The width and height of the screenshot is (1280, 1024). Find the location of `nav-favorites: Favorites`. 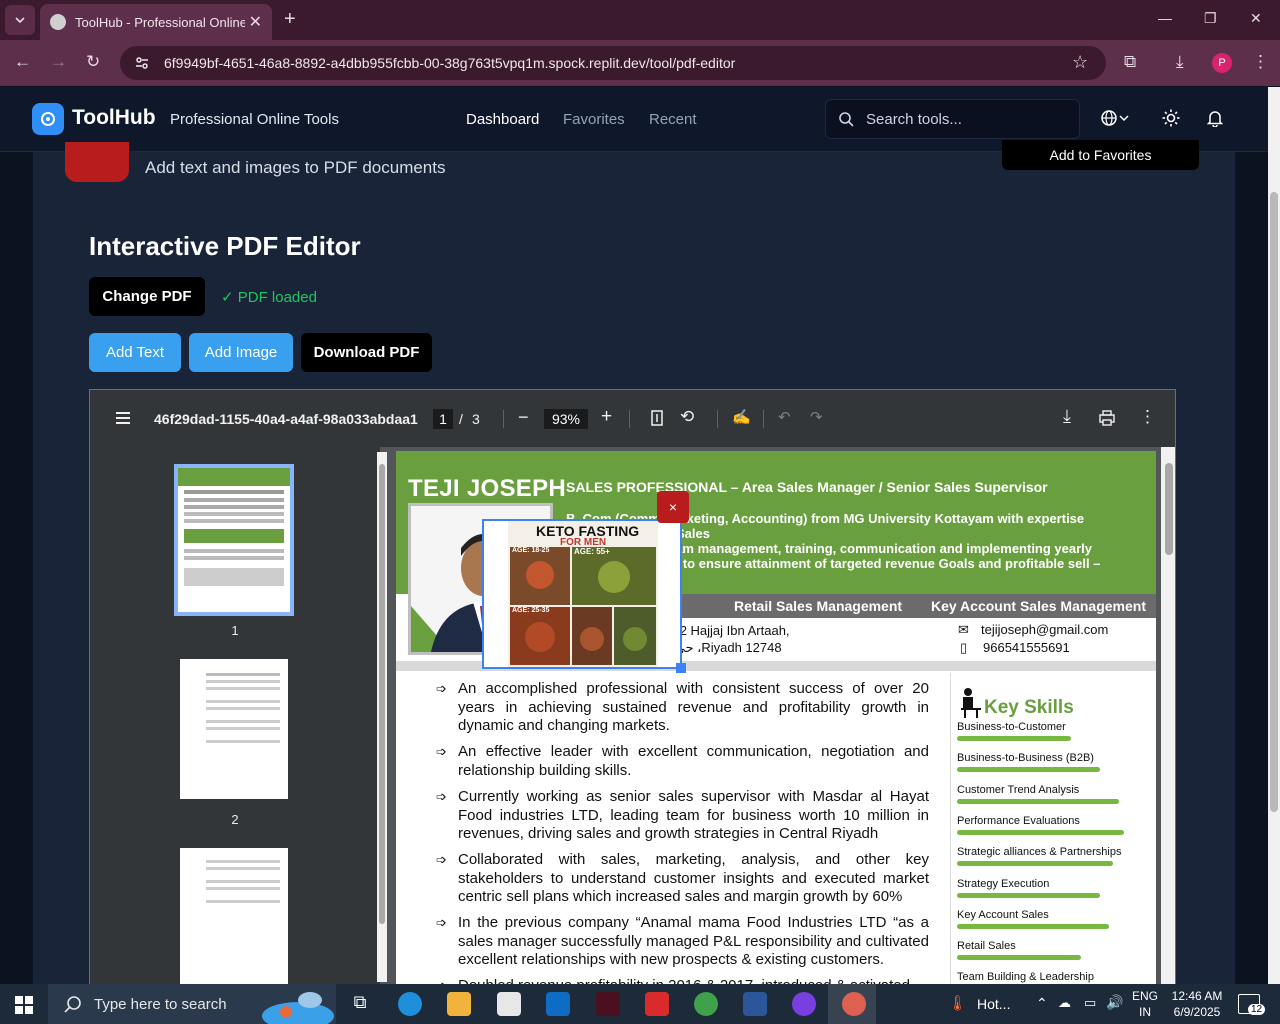

nav-favorites: Favorites is located at coordinates (594, 119).